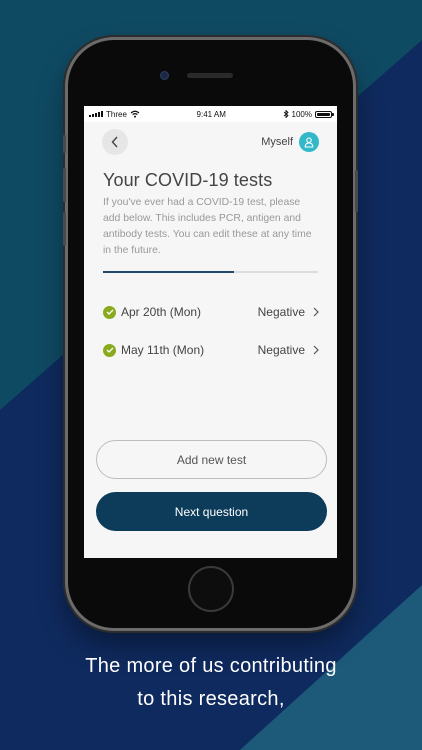 The width and height of the screenshot is (422, 750). I want to click on bluetooth-icon, so click(286, 114).